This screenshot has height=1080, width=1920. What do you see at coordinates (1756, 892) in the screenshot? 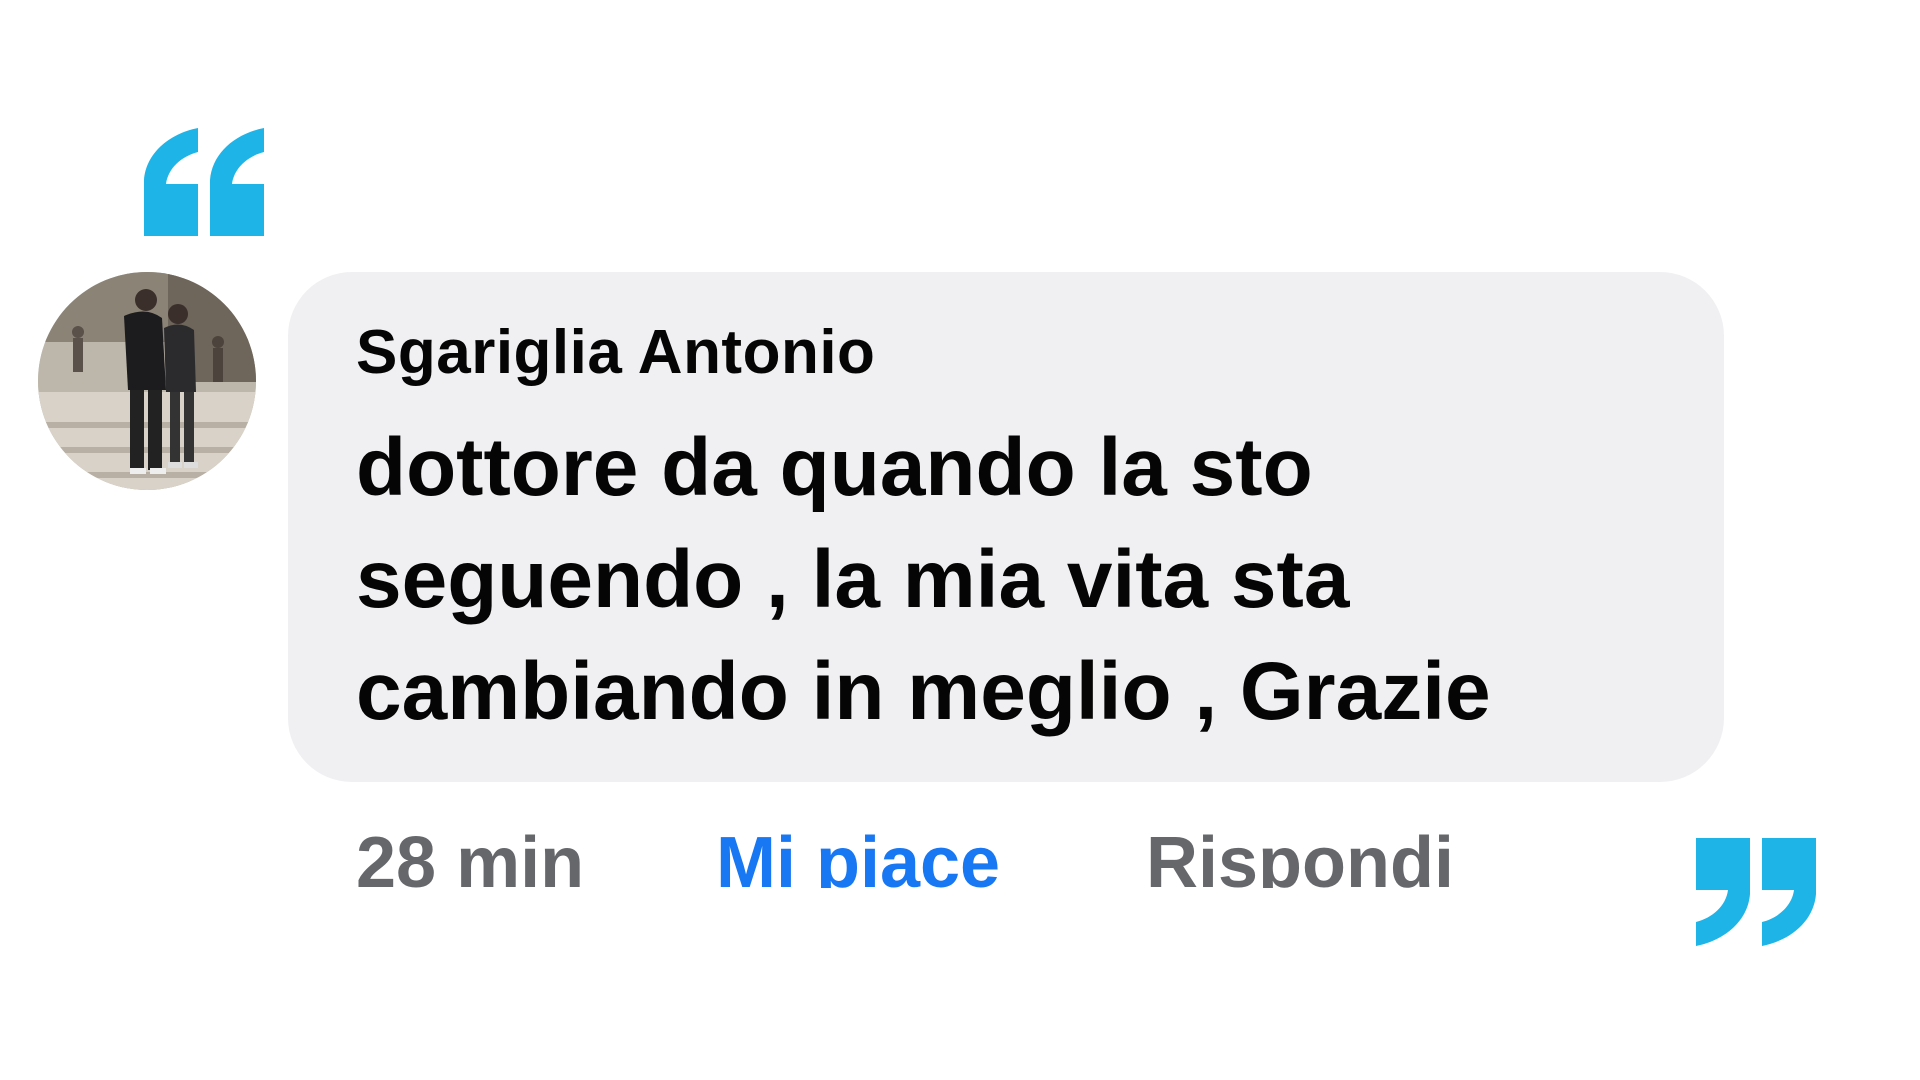
I see `quote-close-icon` at bounding box center [1756, 892].